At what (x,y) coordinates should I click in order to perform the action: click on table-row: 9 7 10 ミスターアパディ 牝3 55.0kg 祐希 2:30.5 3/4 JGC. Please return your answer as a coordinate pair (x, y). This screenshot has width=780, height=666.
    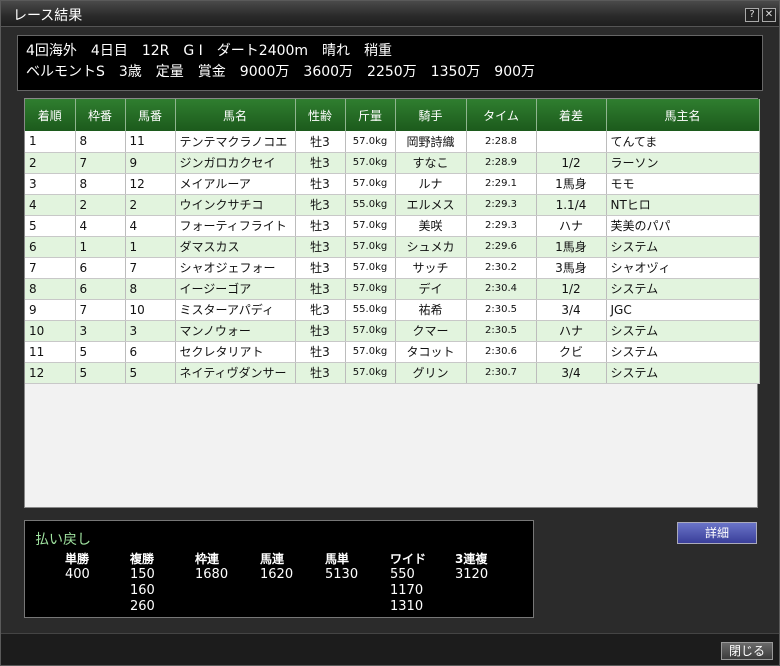
    Looking at the image, I should click on (392, 310).